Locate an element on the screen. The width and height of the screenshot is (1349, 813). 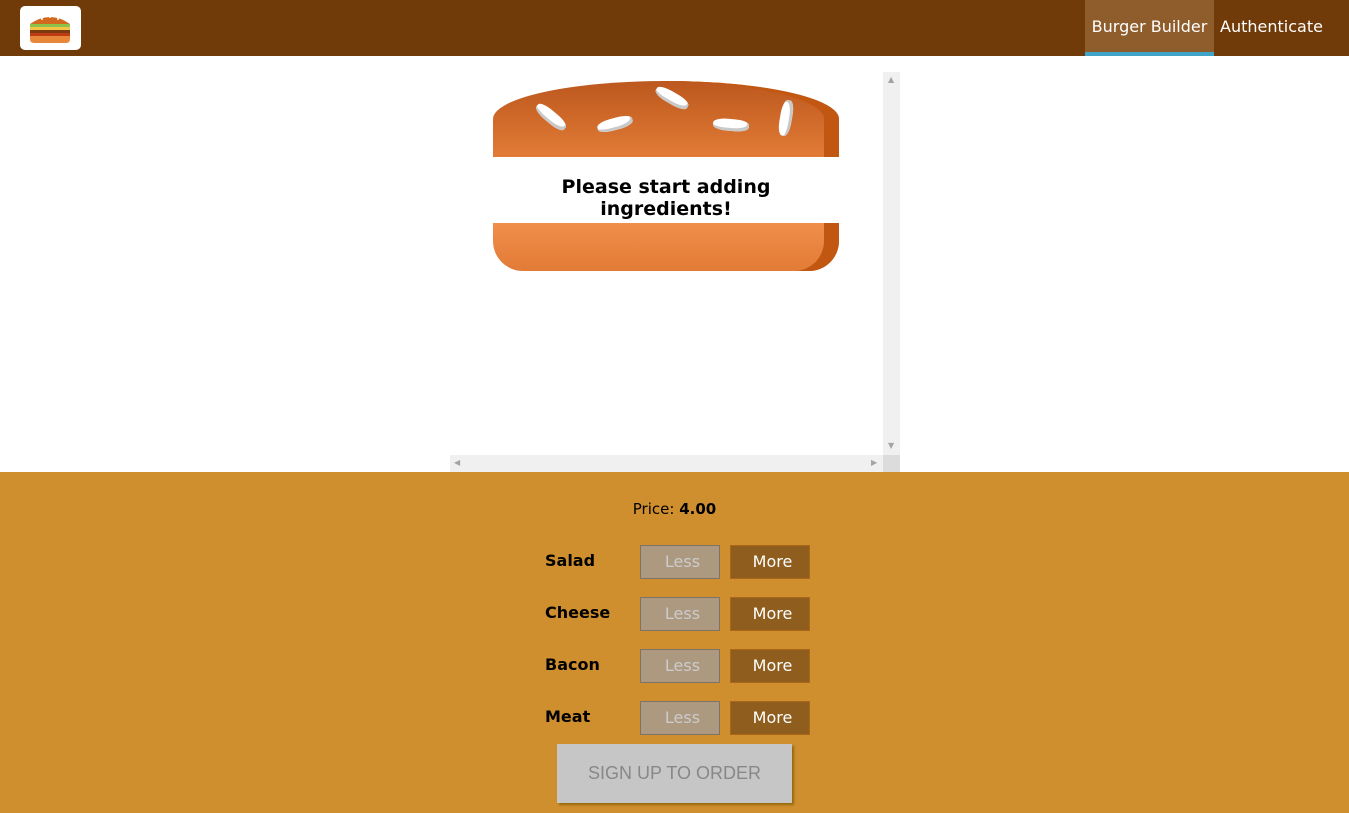
vertical-scrollbar: ▲ ▼ is located at coordinates (891, 263).